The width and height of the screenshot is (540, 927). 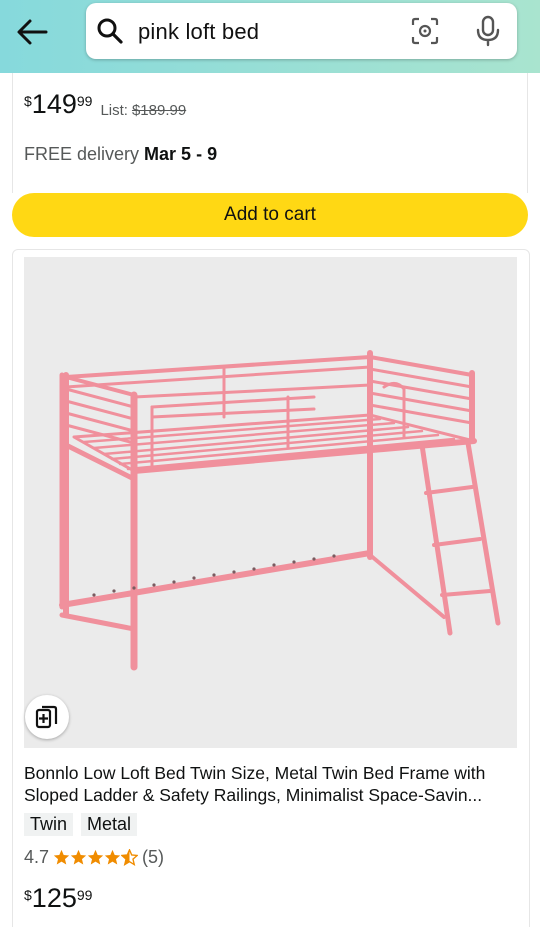 I want to click on rating-row: 4.7 (5), so click(x=94, y=857).